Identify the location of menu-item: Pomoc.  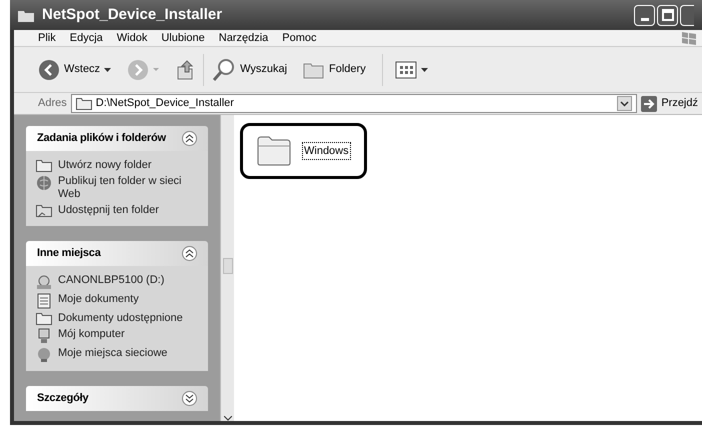
(299, 38).